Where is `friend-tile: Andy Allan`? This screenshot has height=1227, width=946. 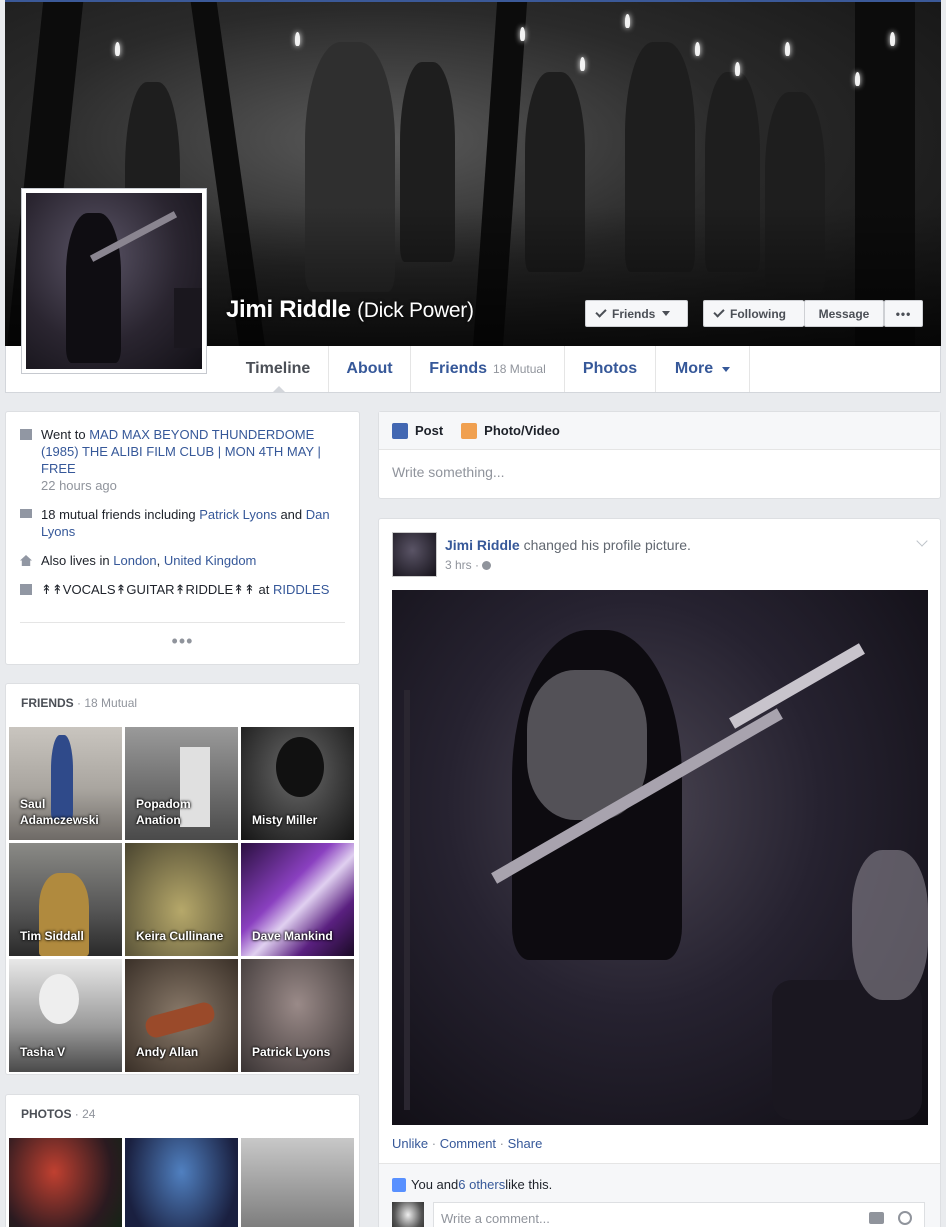 friend-tile: Andy Allan is located at coordinates (181, 1015).